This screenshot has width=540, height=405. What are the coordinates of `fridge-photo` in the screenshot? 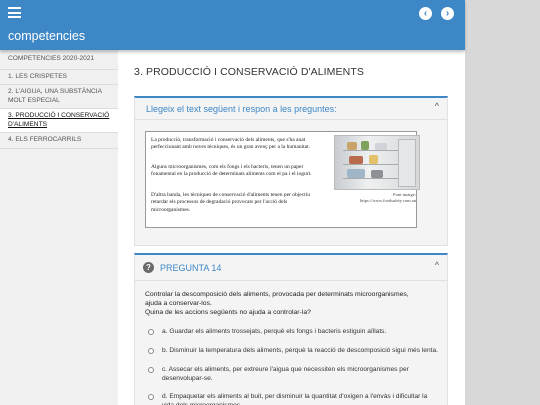 It's located at (377, 162).